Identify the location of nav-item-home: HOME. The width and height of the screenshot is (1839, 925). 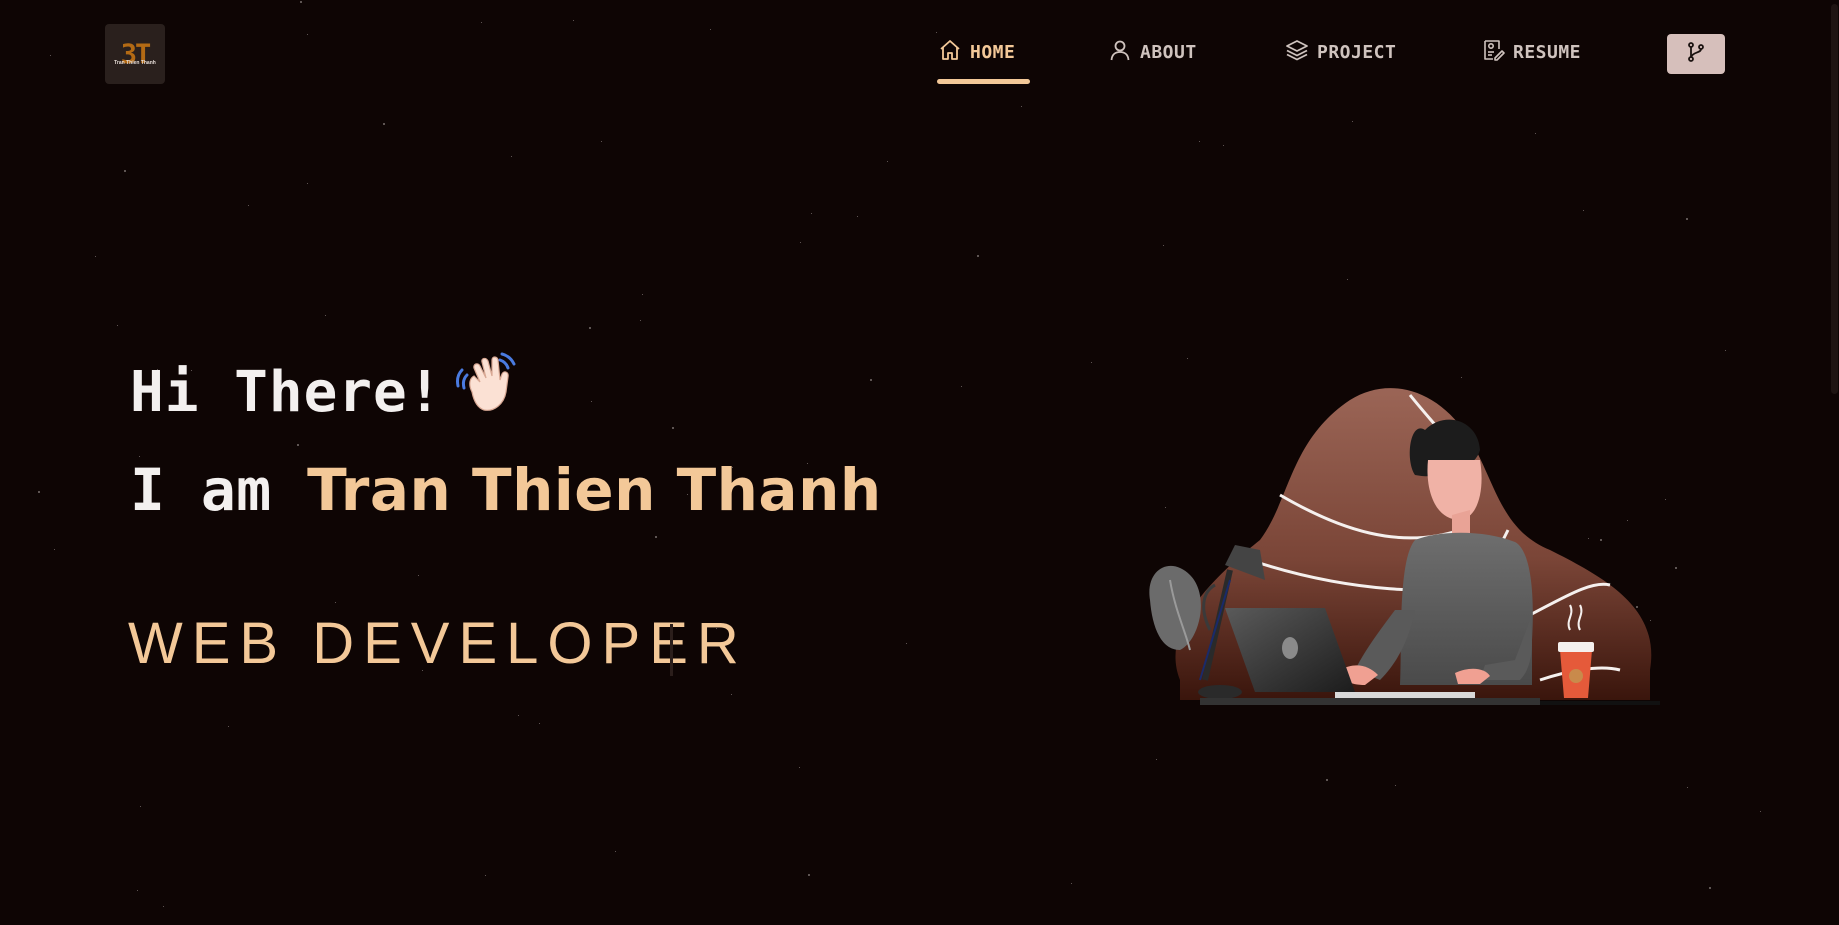
(983, 61).